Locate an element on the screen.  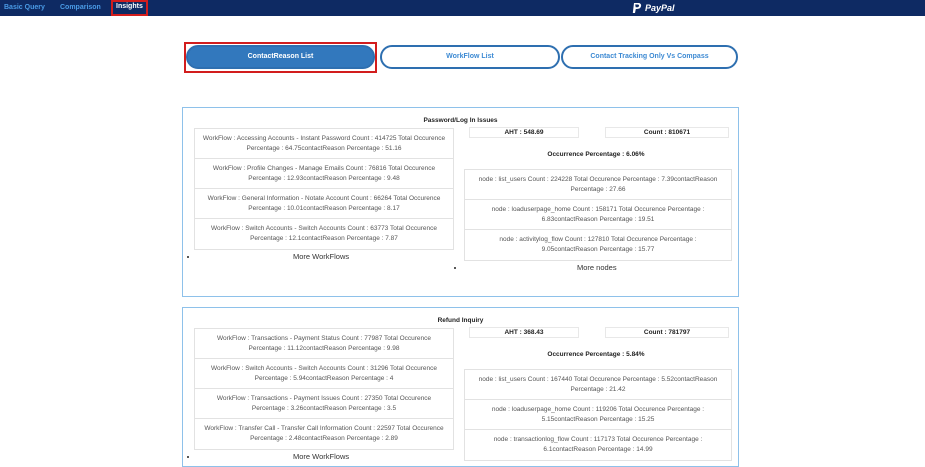
nav-basic-query: Basic Query is located at coordinates (24, 8).